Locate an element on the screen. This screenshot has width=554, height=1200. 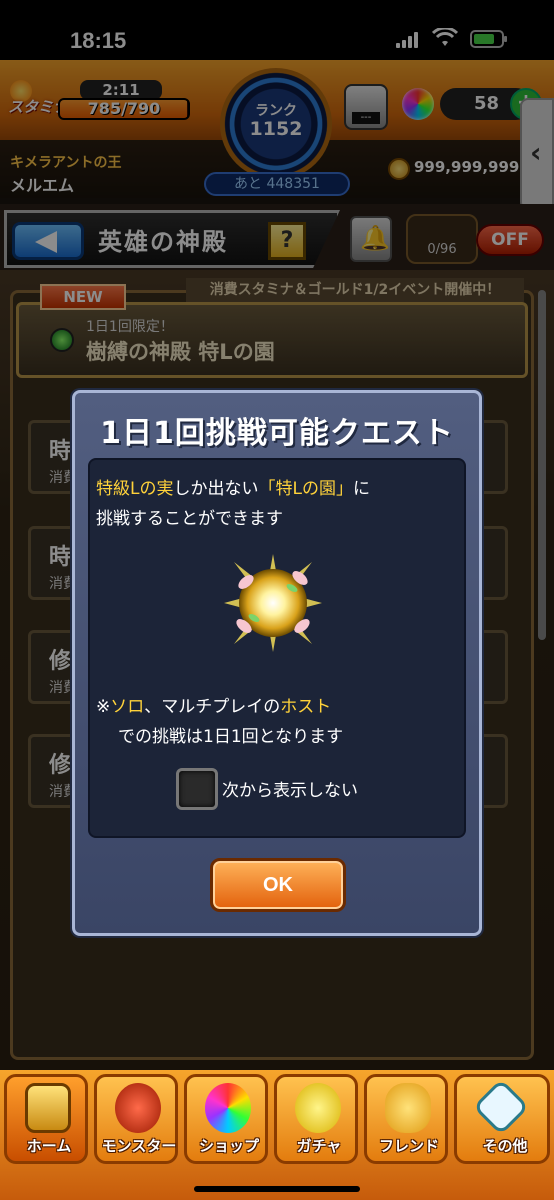
nav-gacha: ガチャ is located at coordinates (316, 1119).